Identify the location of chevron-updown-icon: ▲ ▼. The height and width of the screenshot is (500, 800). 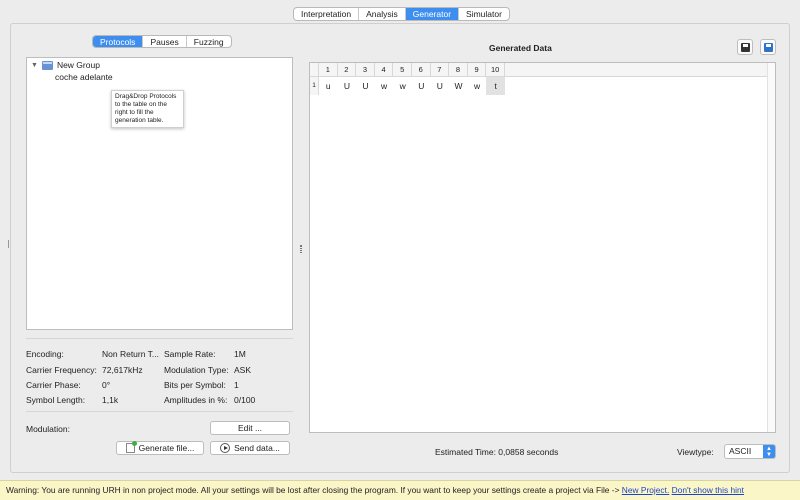
(769, 451).